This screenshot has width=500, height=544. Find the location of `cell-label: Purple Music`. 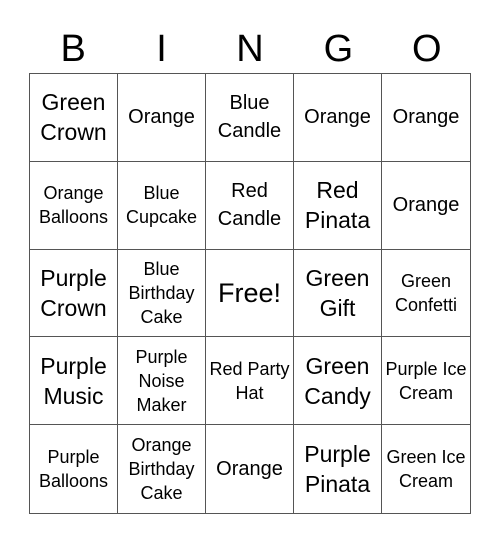

cell-label: Purple Music is located at coordinates (73, 380).